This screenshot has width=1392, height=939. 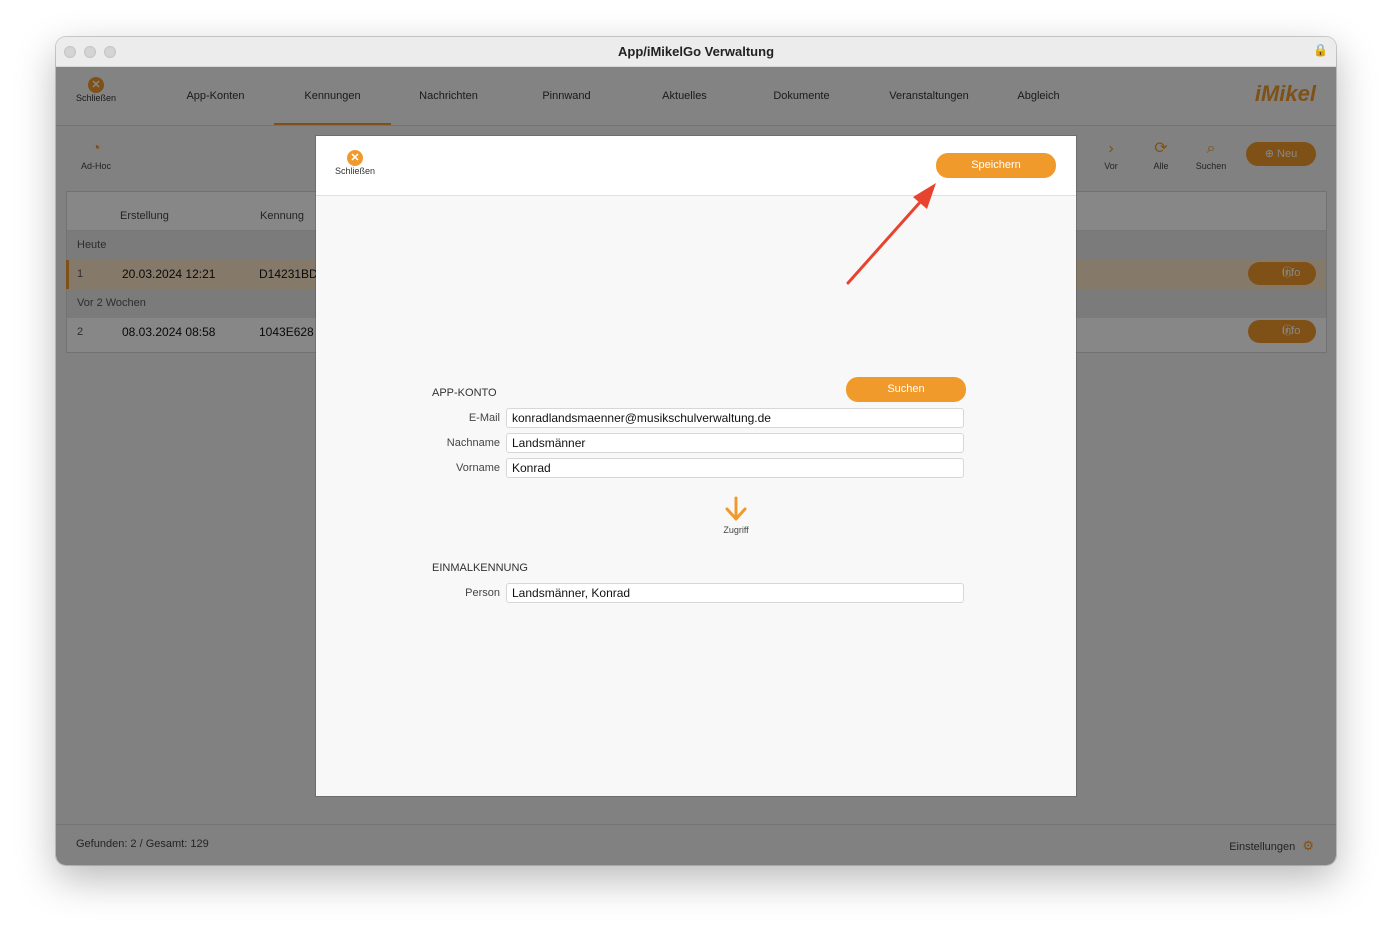 What do you see at coordinates (482, 593) in the screenshot?
I see `person-label: Person` at bounding box center [482, 593].